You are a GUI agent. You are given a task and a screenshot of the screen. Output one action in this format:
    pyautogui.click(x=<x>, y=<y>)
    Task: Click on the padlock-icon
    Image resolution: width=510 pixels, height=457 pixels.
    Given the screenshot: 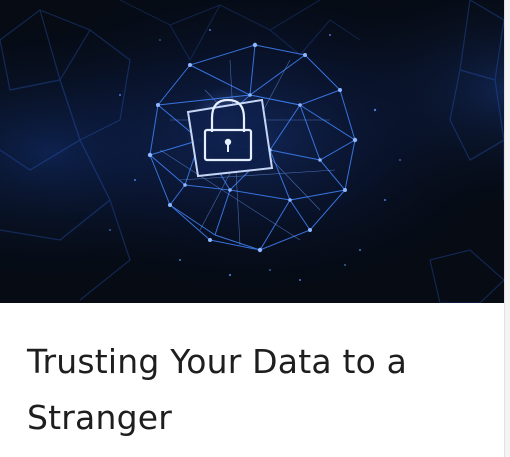 What is the action you would take?
    pyautogui.click(x=230, y=138)
    